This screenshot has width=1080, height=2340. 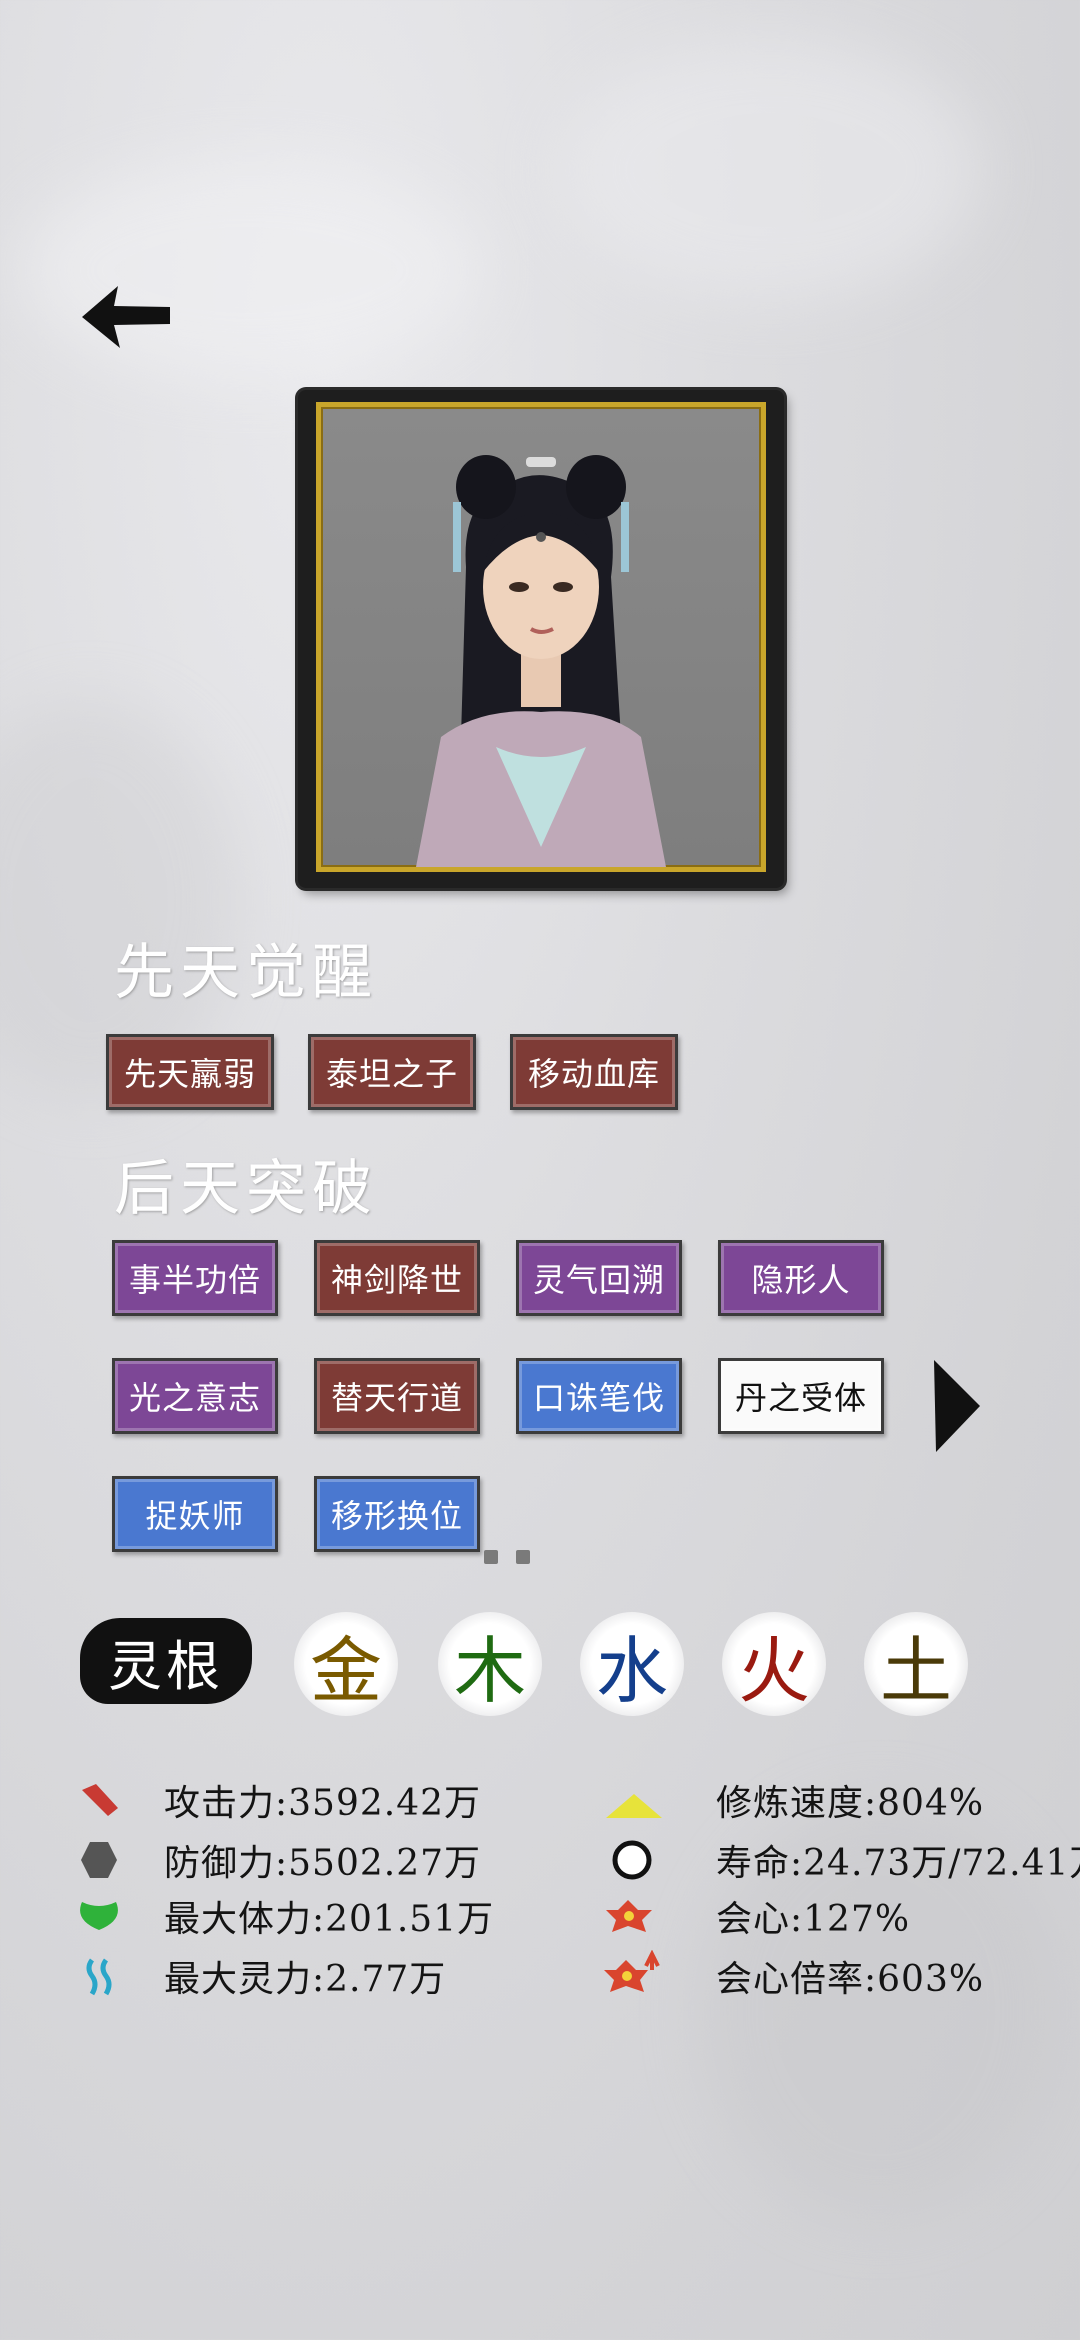 What do you see at coordinates (898, 1863) in the screenshot?
I see `stat-lifespan: 寿命:24.73万/72.41万` at bounding box center [898, 1863].